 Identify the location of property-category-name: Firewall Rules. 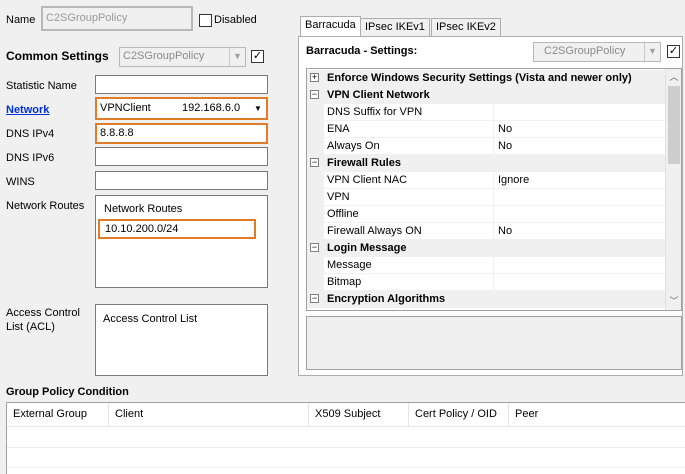
(364, 163).